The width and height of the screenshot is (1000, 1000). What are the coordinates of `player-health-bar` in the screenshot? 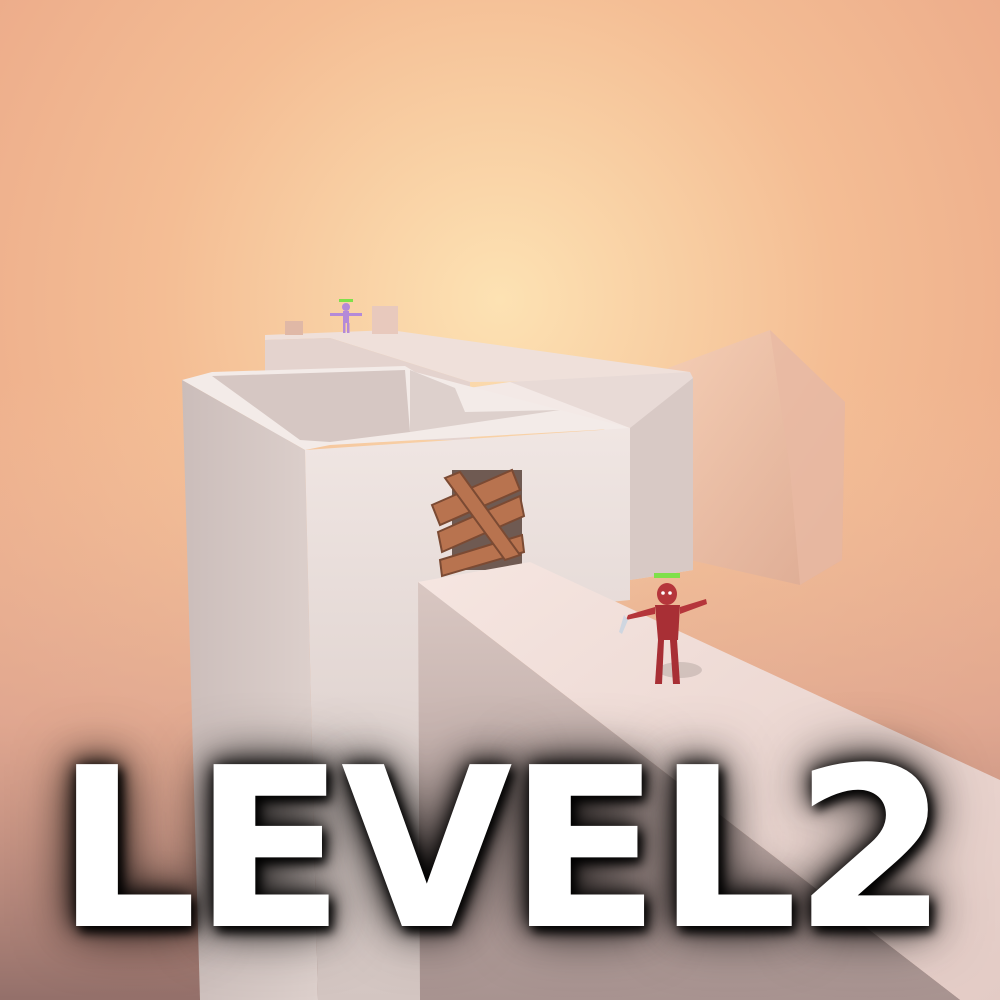 It's located at (667, 575).